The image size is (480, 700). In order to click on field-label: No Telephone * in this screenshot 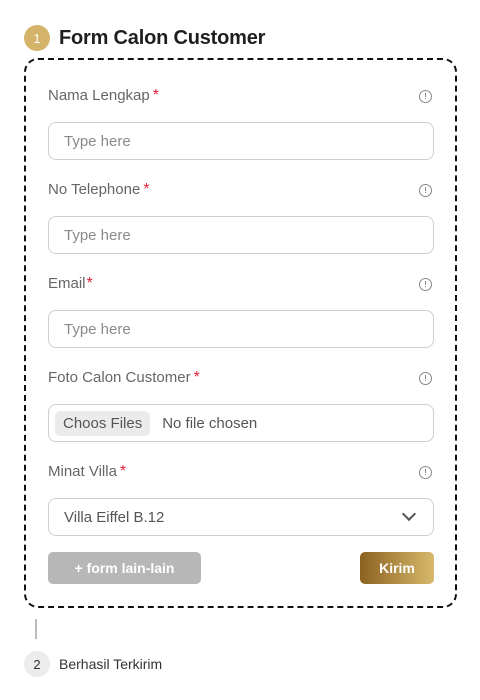, I will do `click(99, 190)`.